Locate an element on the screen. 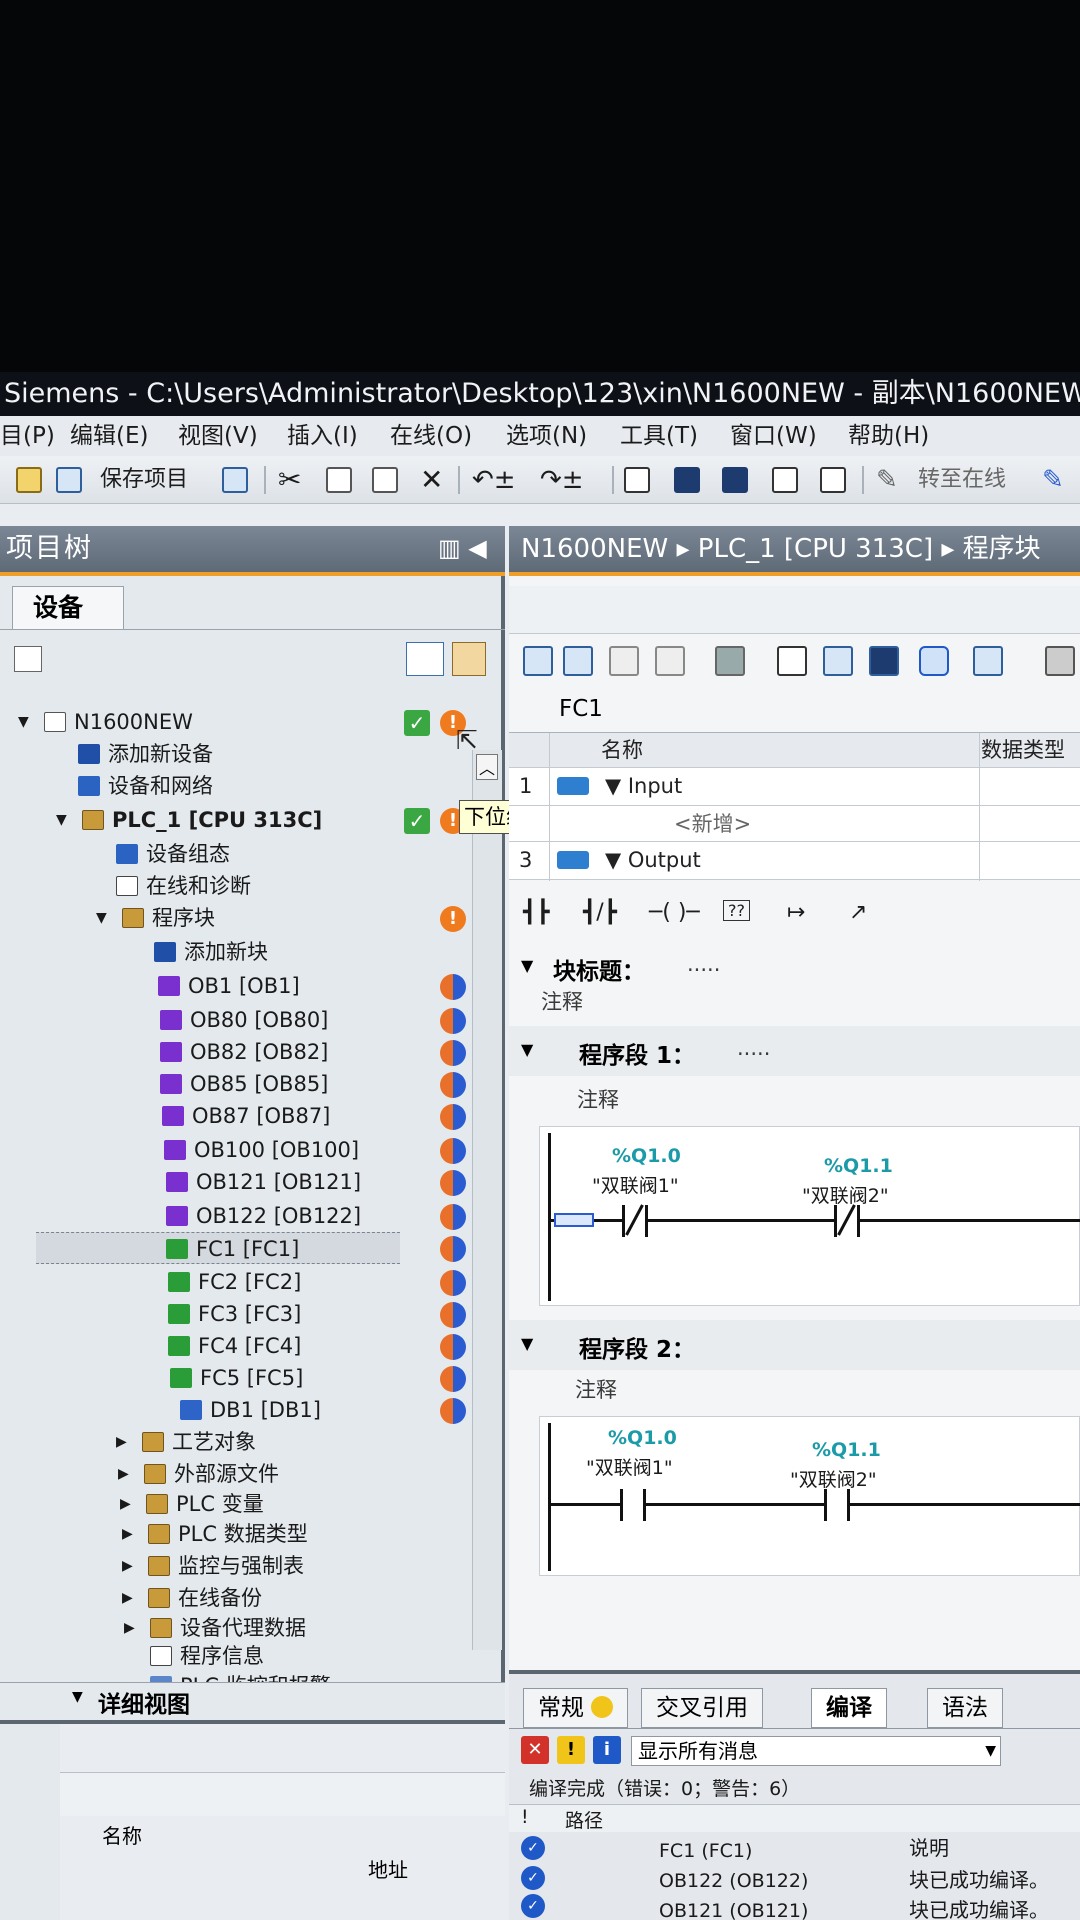 The width and height of the screenshot is (1080, 1920). tree-item-ob1: OB1 [OB1] is located at coordinates (229, 986).